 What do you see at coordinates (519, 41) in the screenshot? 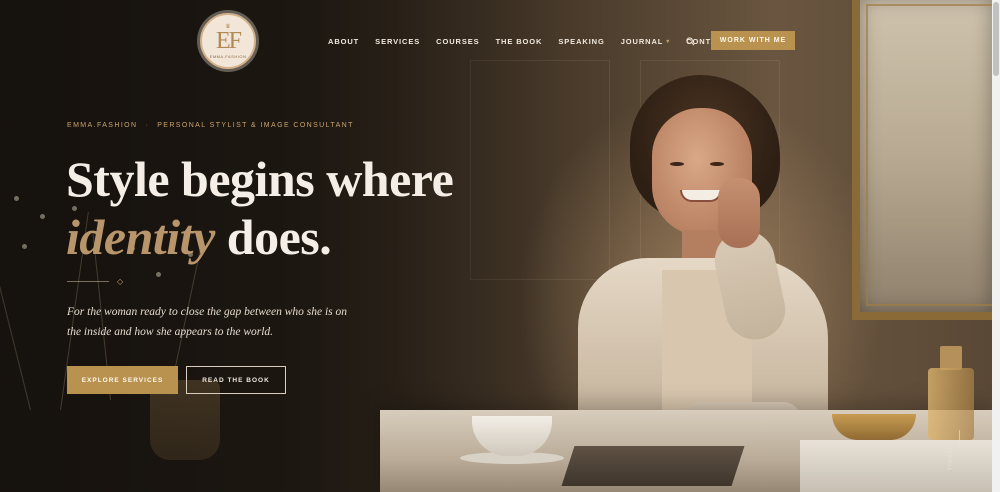
I see `nav-the-book: THE BOOK` at bounding box center [519, 41].